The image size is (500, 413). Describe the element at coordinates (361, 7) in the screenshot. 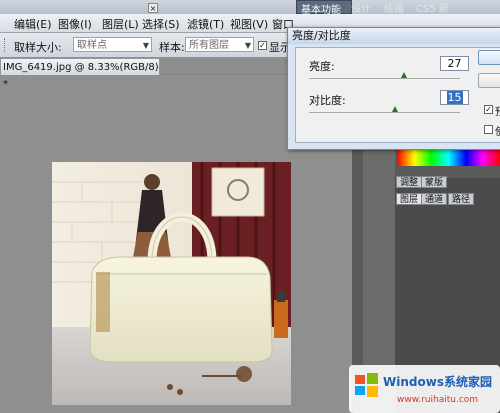

I see `workspace-tab-design: 设计` at that location.